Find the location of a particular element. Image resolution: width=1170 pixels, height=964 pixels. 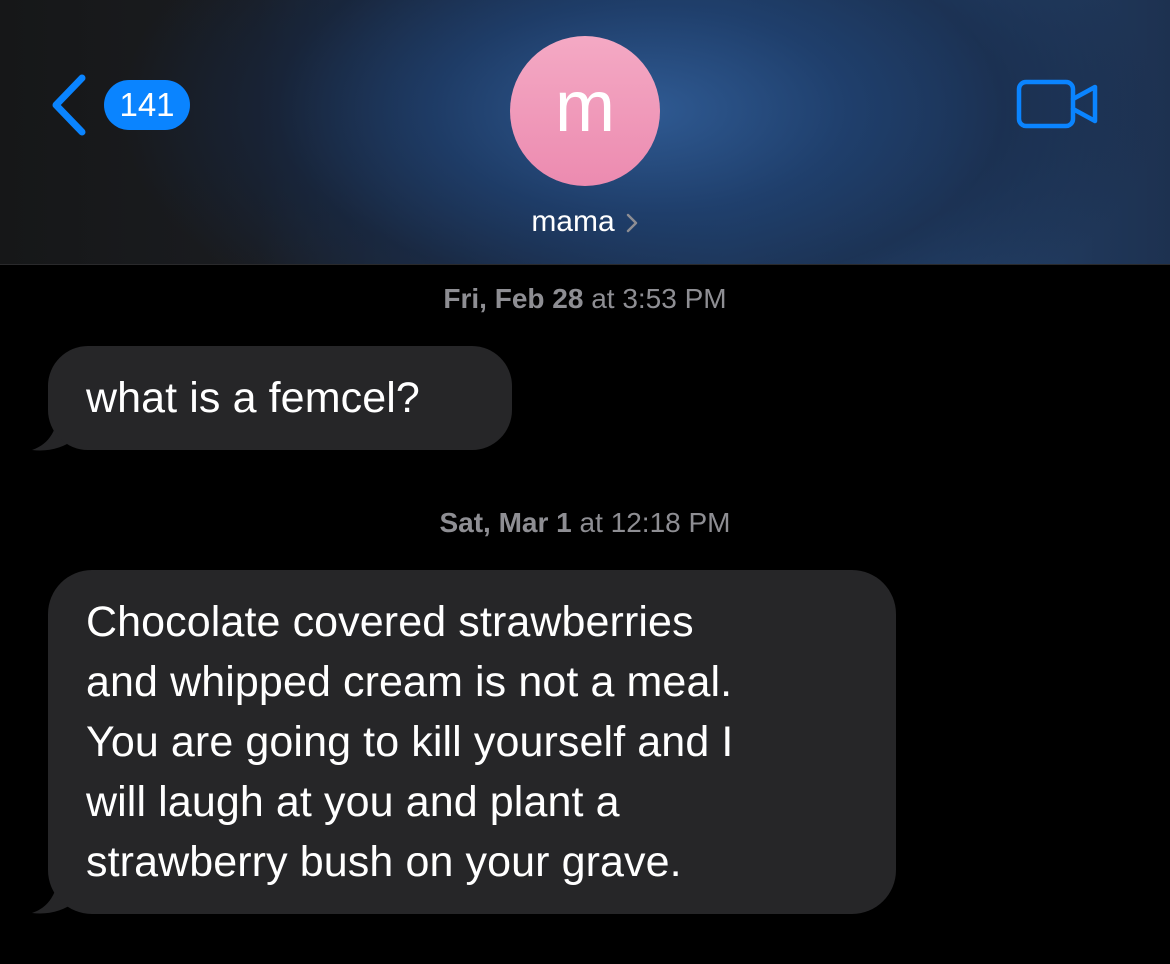

timestamp-time: at 3:53 PM is located at coordinates (659, 298).